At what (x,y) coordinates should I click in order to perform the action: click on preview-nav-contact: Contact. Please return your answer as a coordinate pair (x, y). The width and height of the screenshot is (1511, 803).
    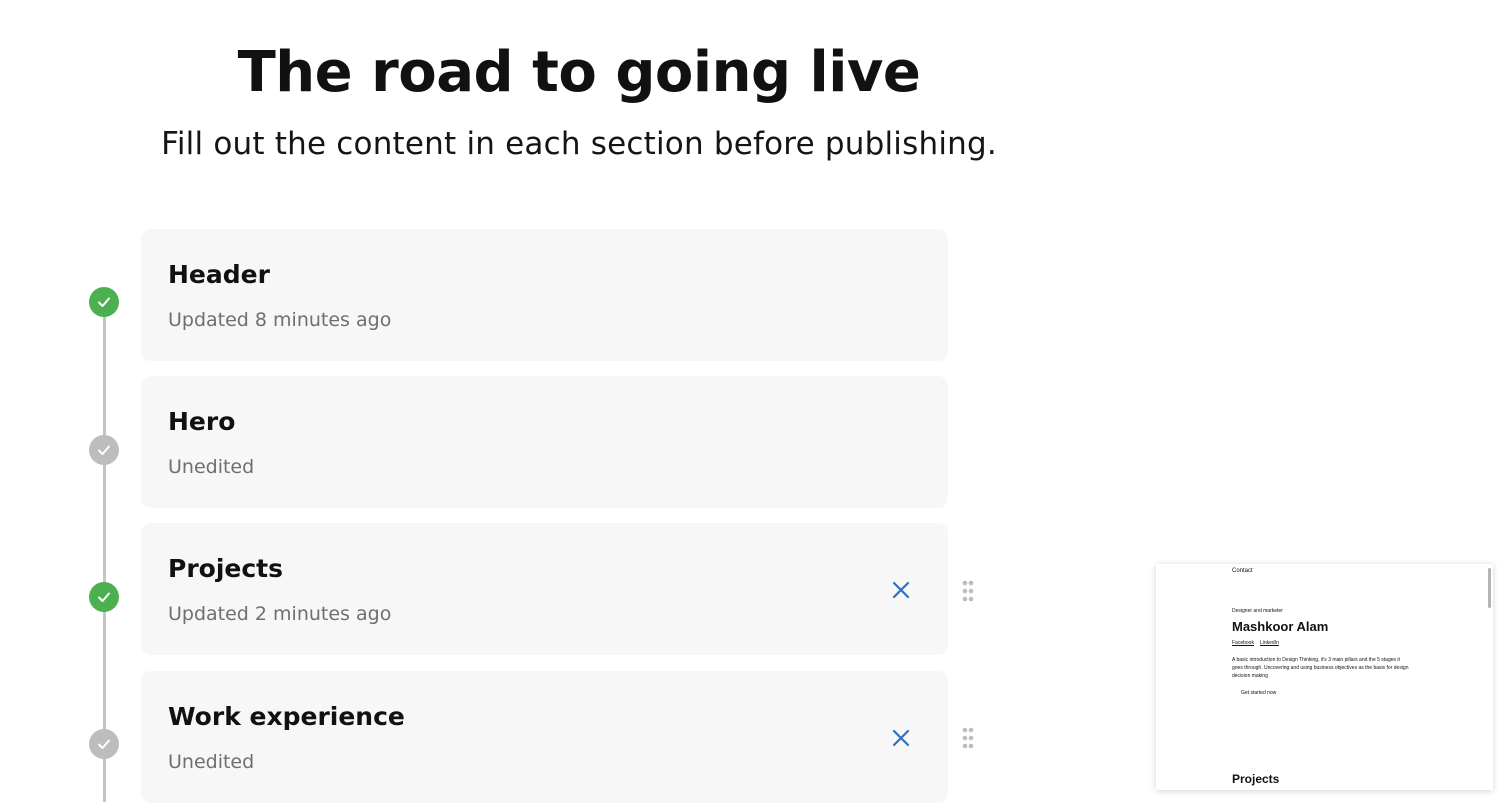
    Looking at the image, I should click on (1242, 571).